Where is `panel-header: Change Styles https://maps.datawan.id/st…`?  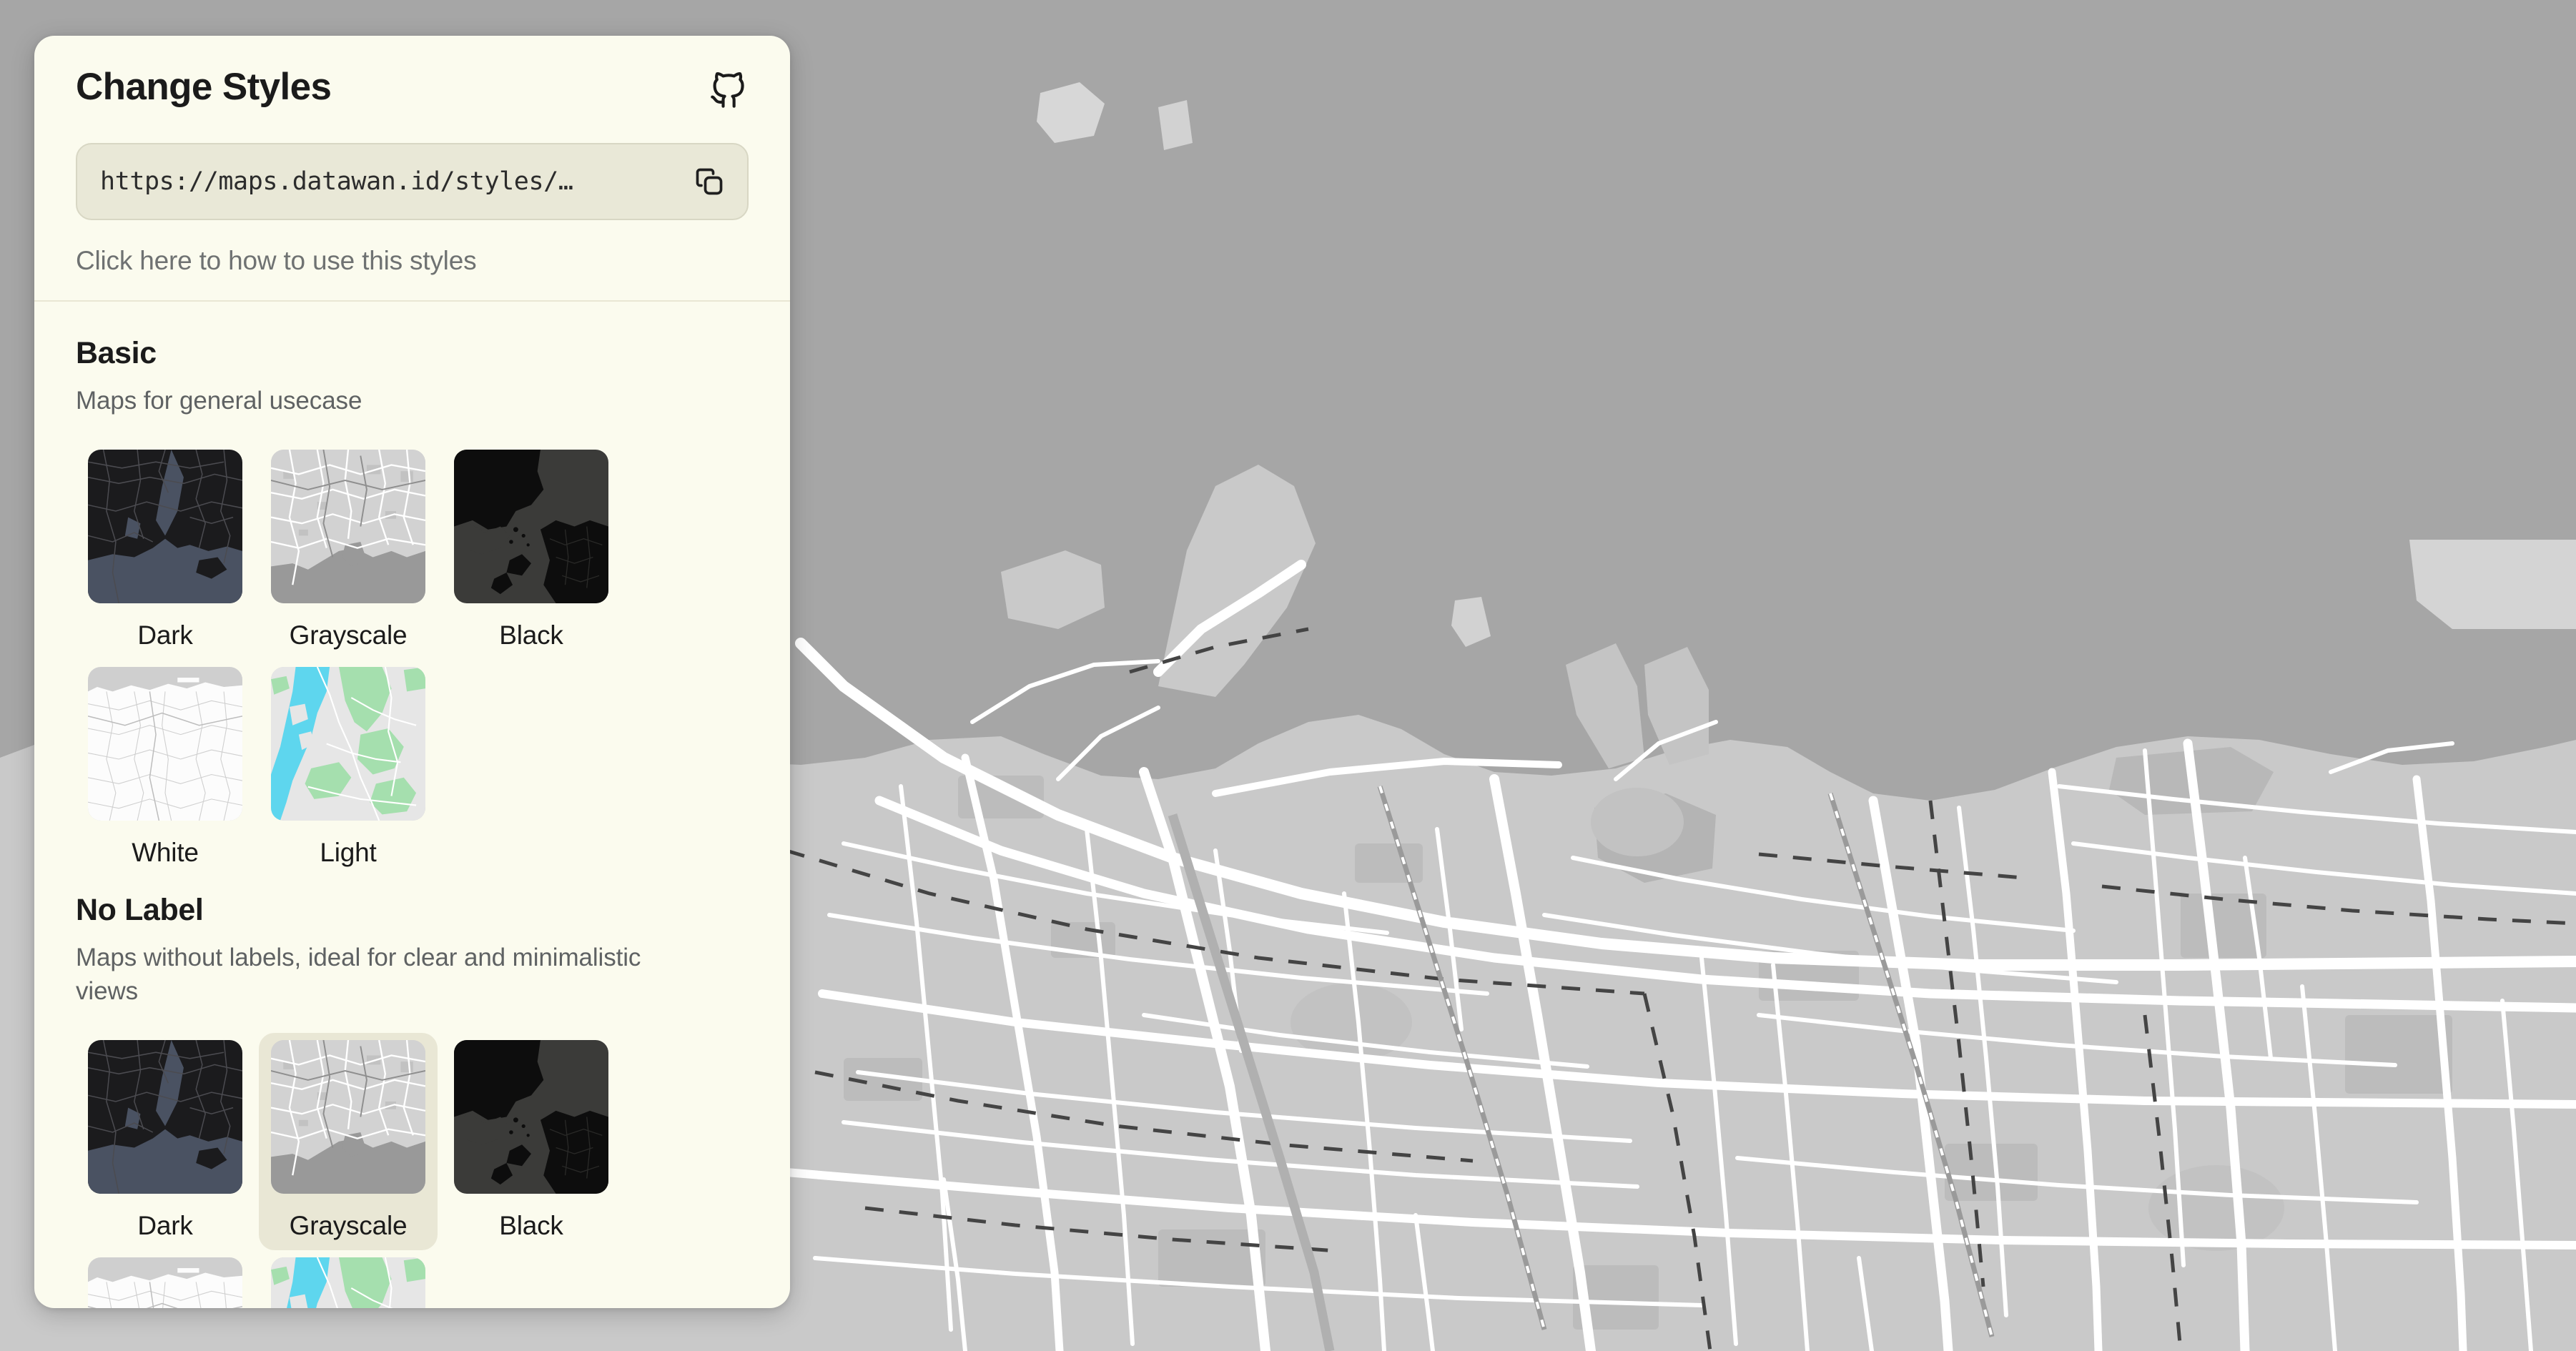 panel-header: Change Styles https://maps.datawan.id/st… is located at coordinates (412, 169).